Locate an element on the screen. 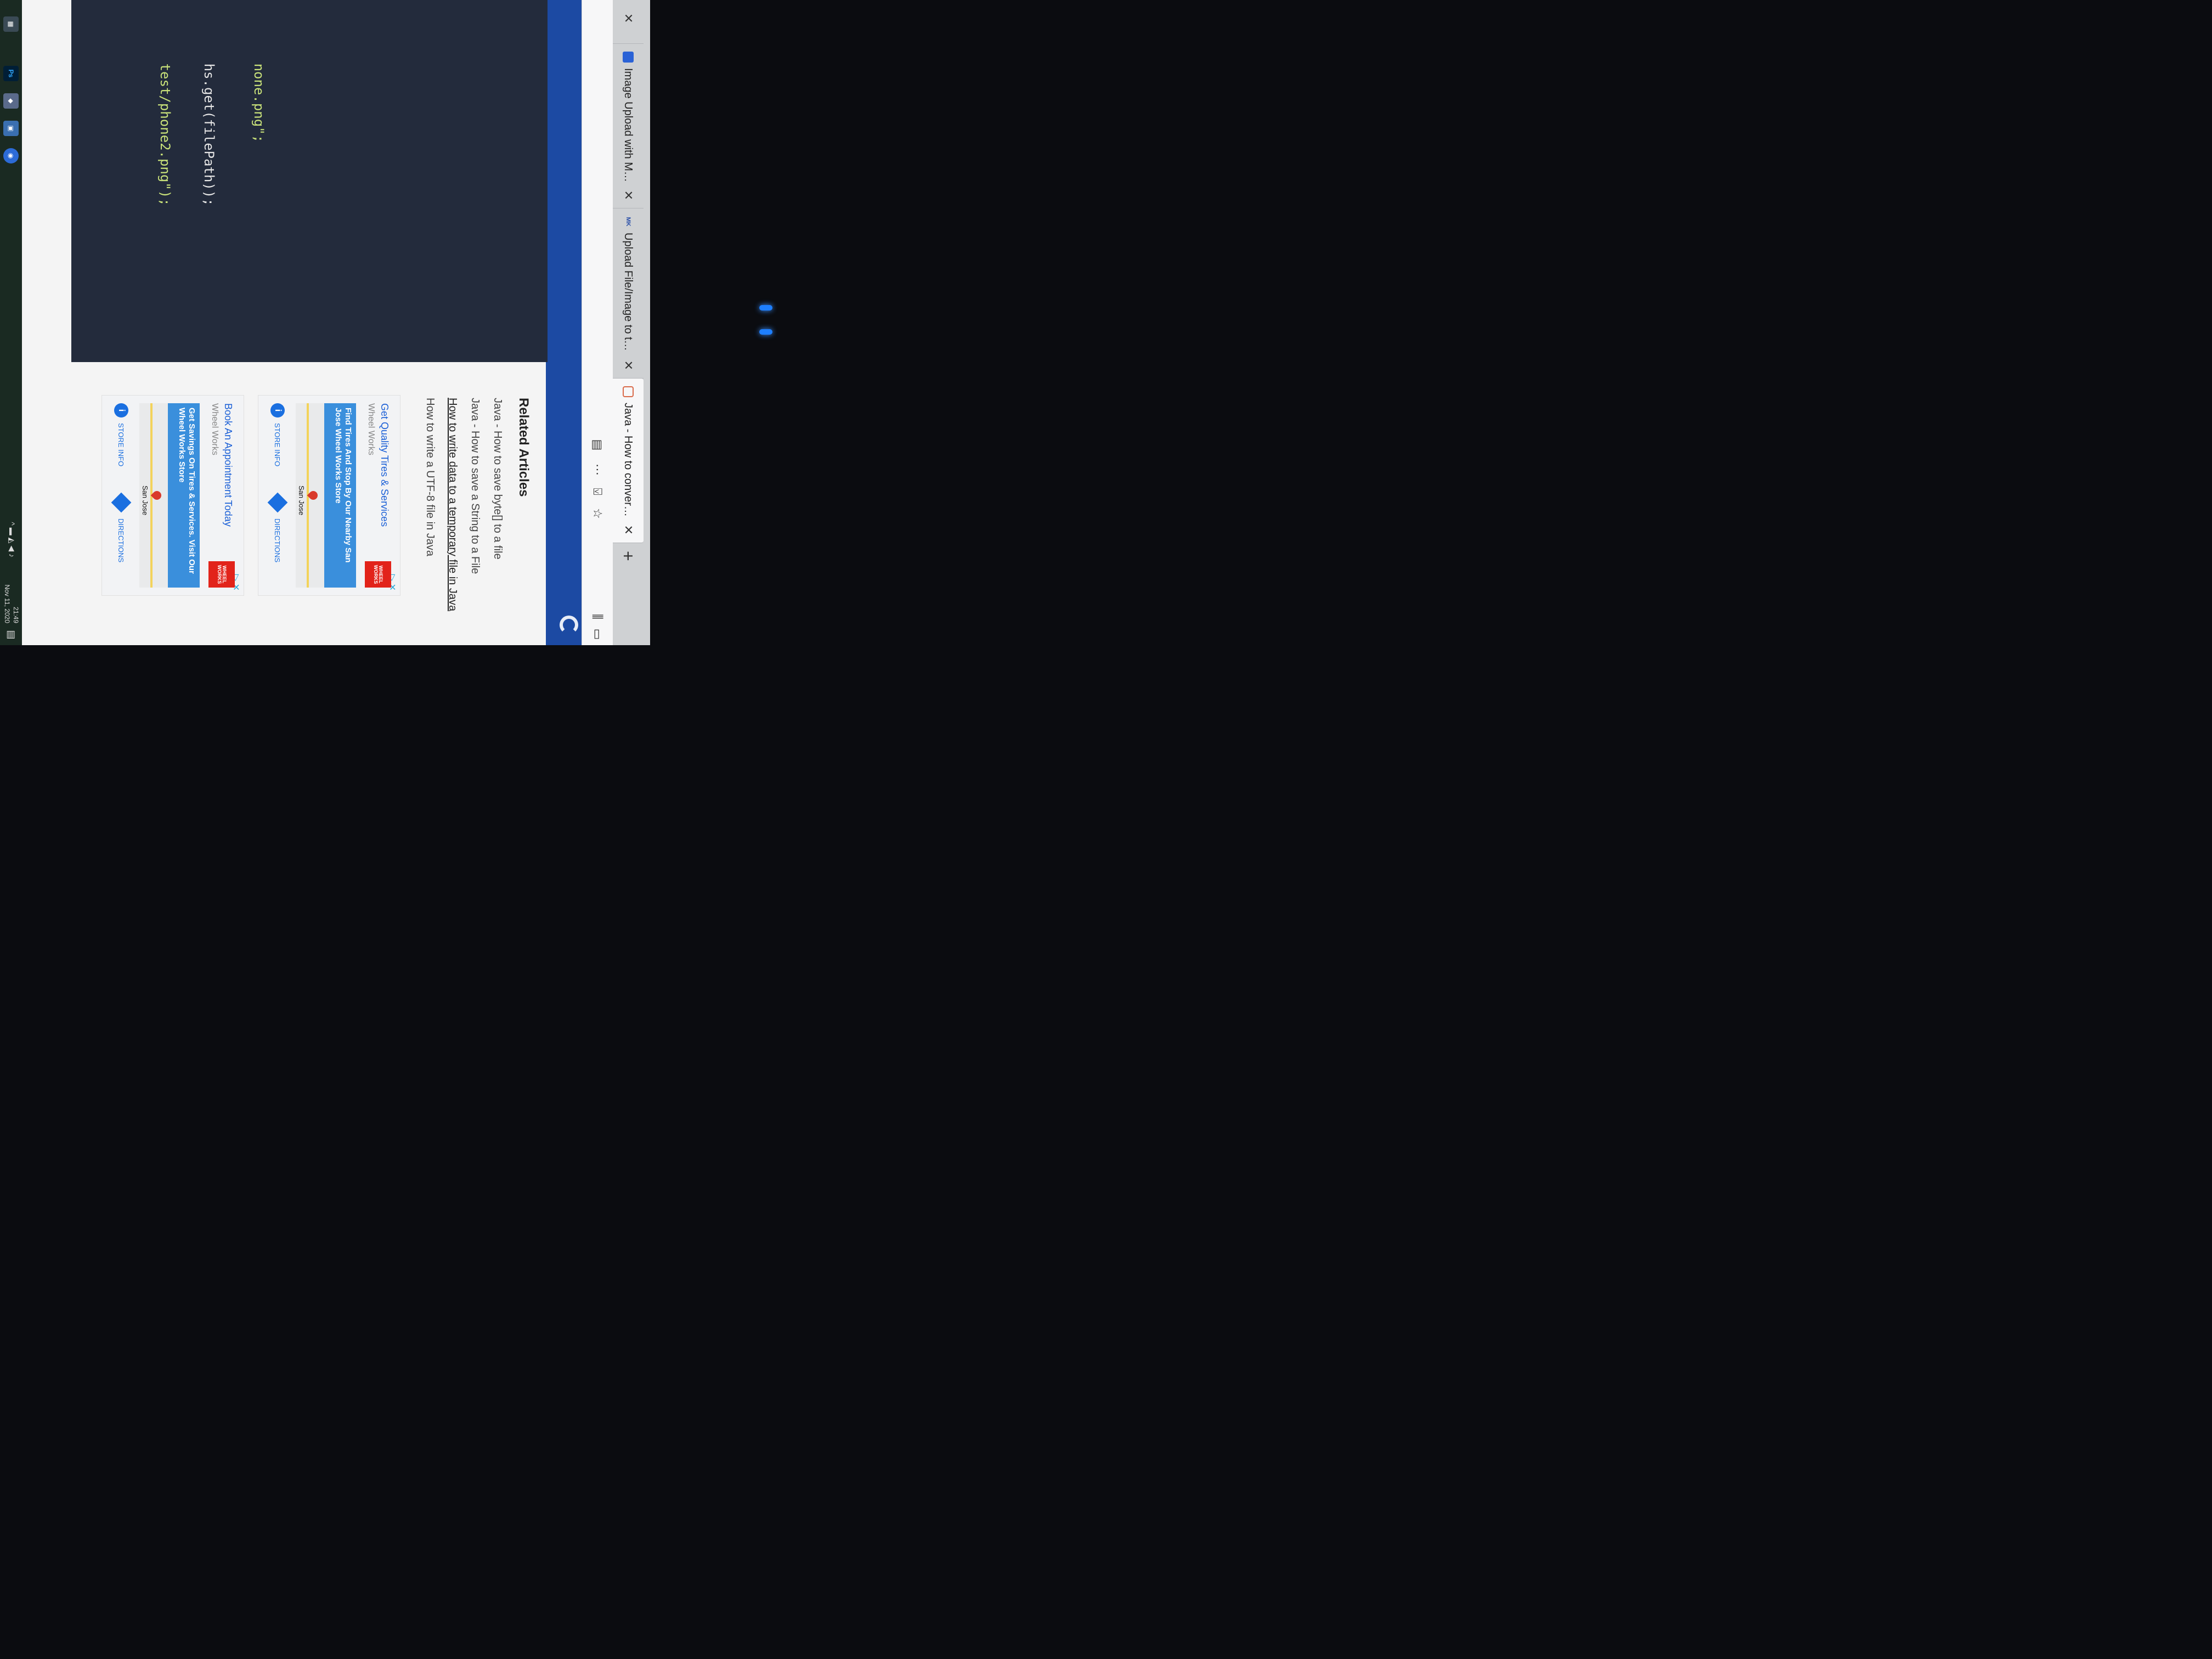  clock-date: Nov 11, 2020 is located at coordinates (8, 604).